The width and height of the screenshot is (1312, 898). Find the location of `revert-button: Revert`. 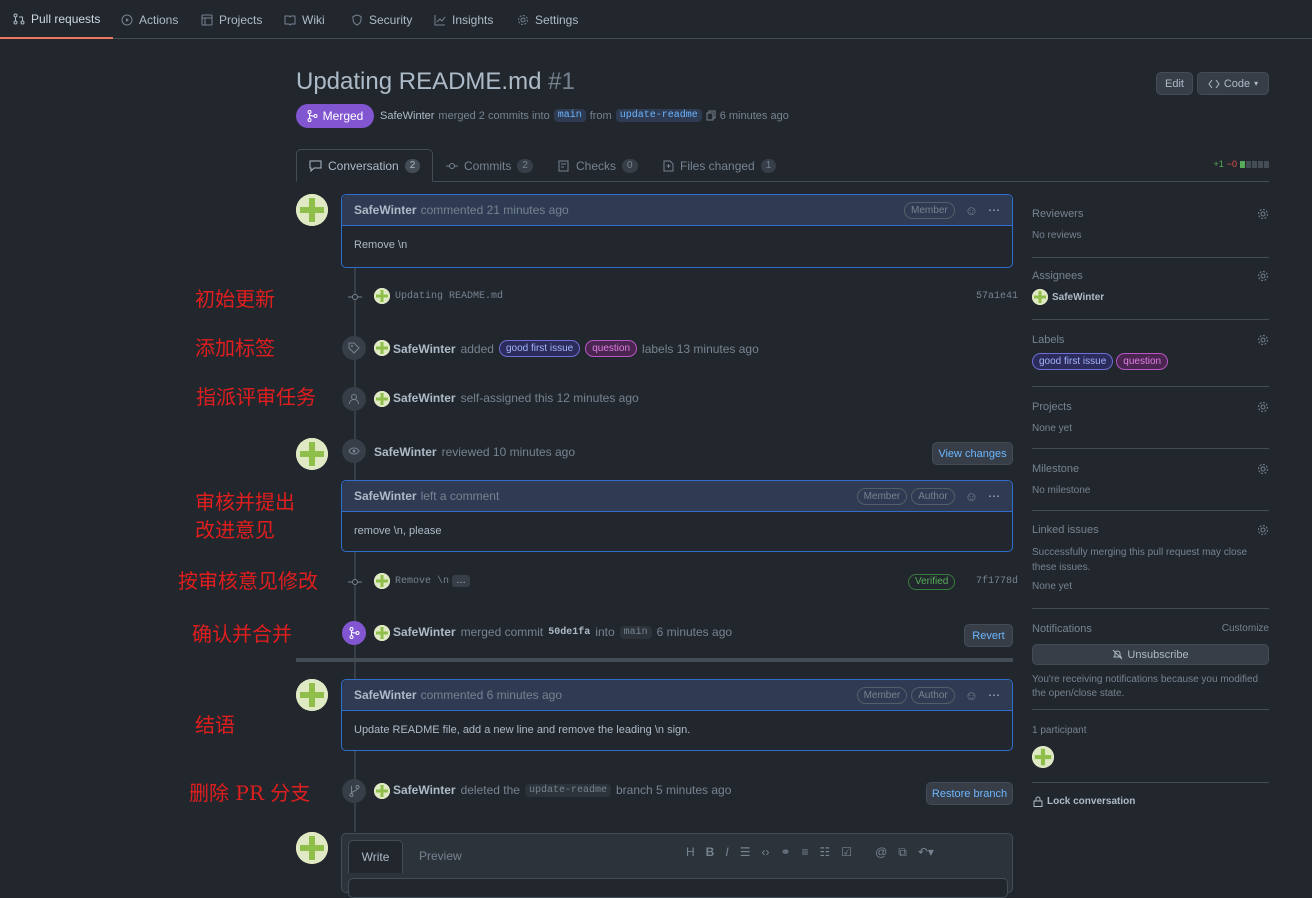

revert-button: Revert is located at coordinates (988, 635).